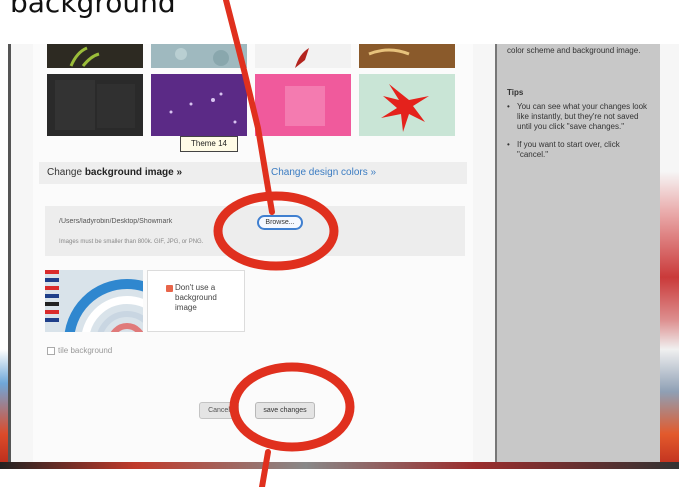  Describe the element at coordinates (115, 172) in the screenshot. I see `change-background-label: Change background image »` at that location.